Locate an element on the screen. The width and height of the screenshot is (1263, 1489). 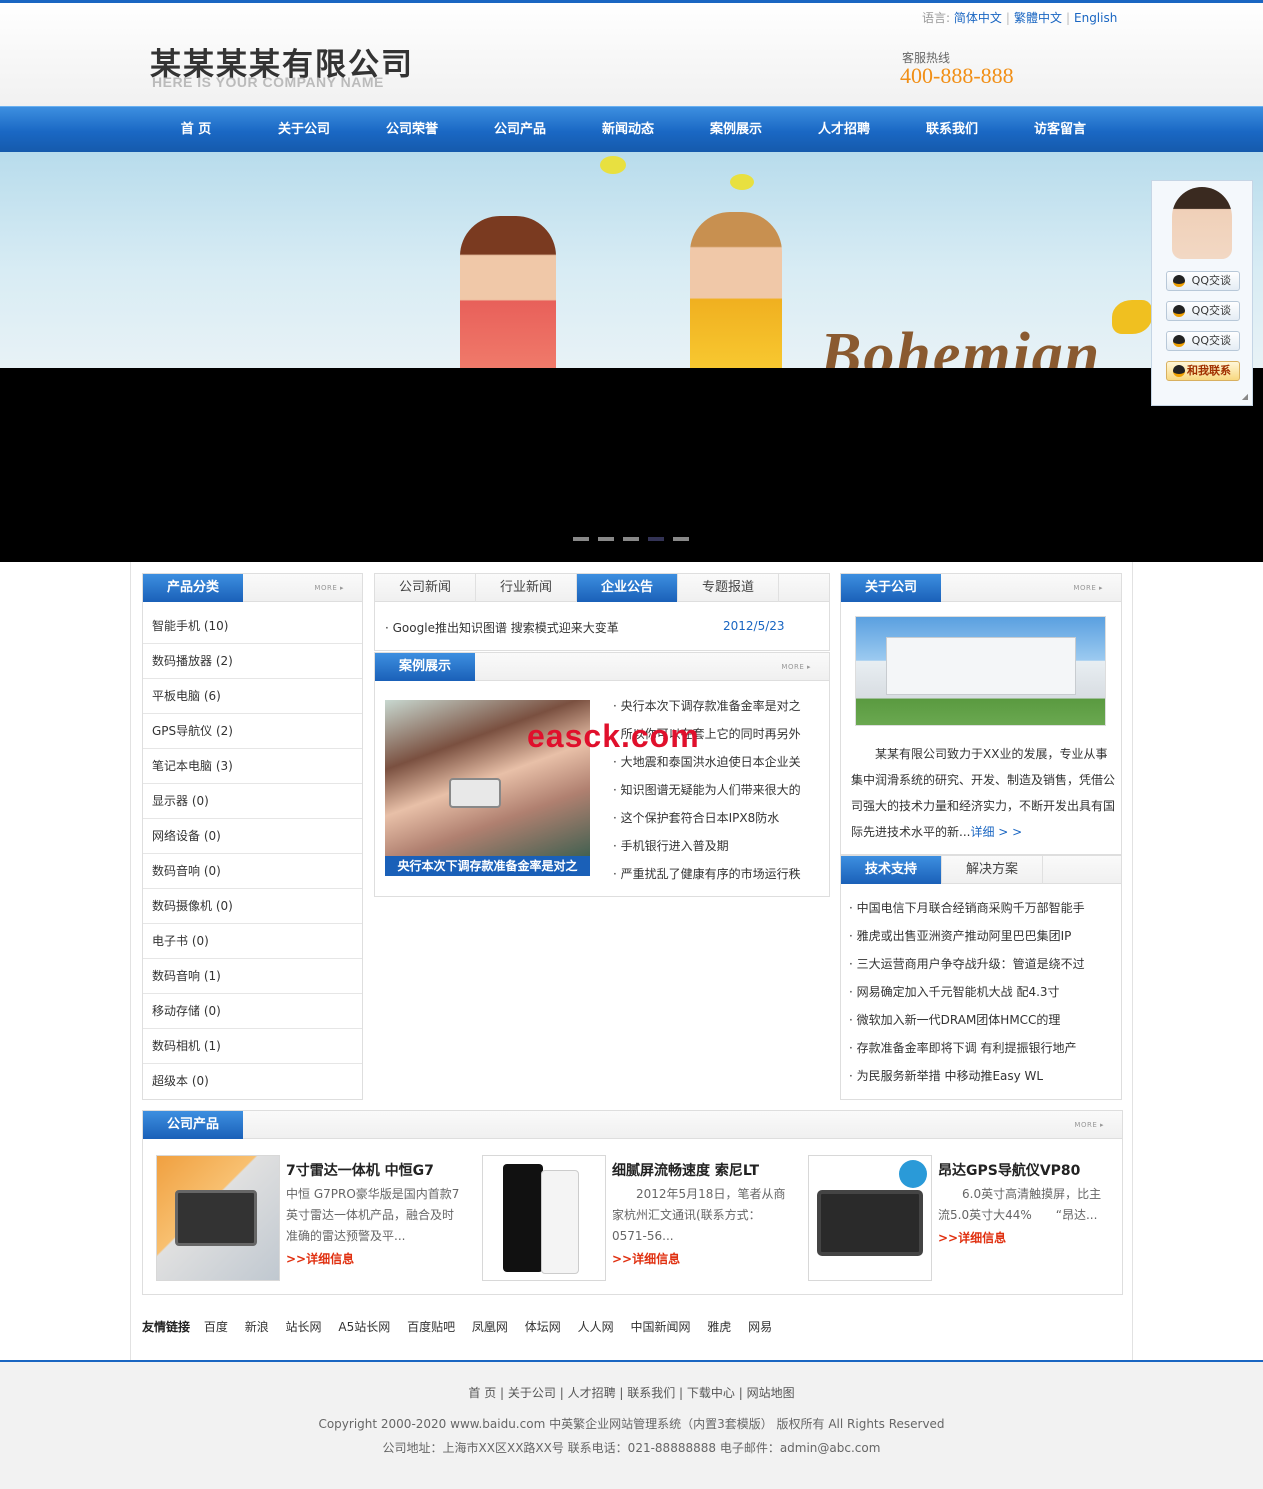
case-list-item: · 这个保护套符合日本IPX8防水 is located at coordinates (708, 817).